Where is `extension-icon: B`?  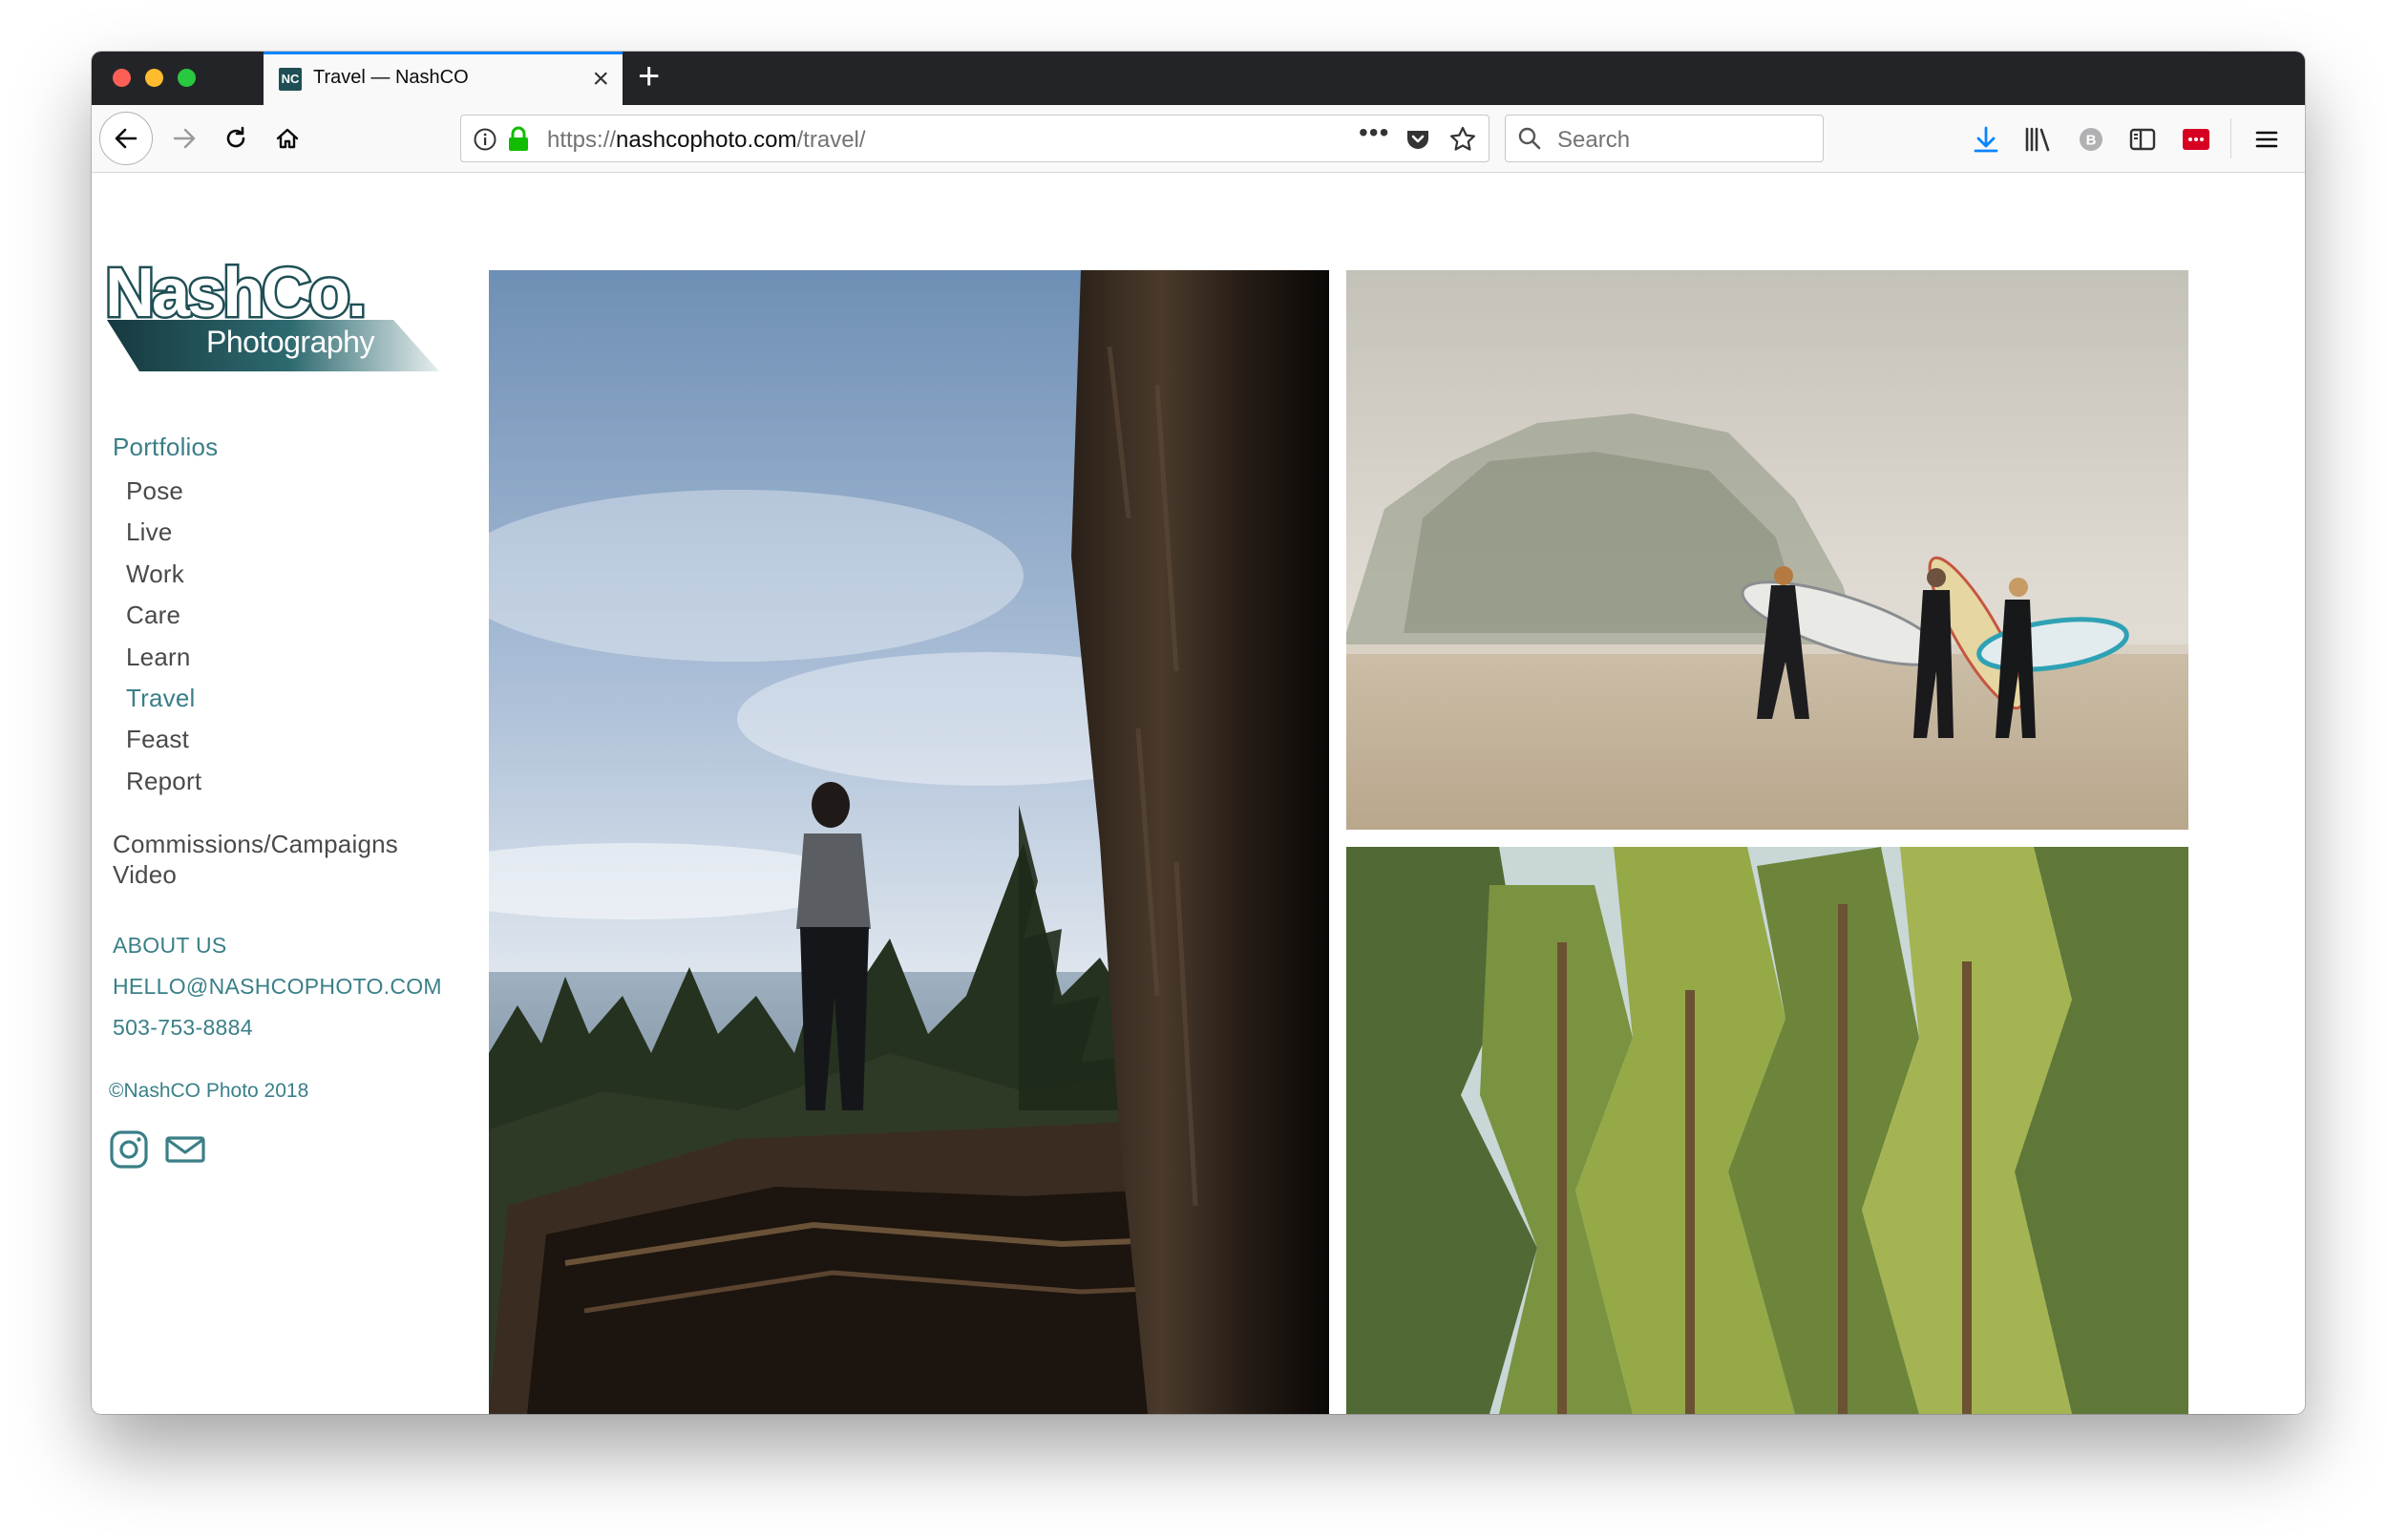 extension-icon: B is located at coordinates (2091, 139).